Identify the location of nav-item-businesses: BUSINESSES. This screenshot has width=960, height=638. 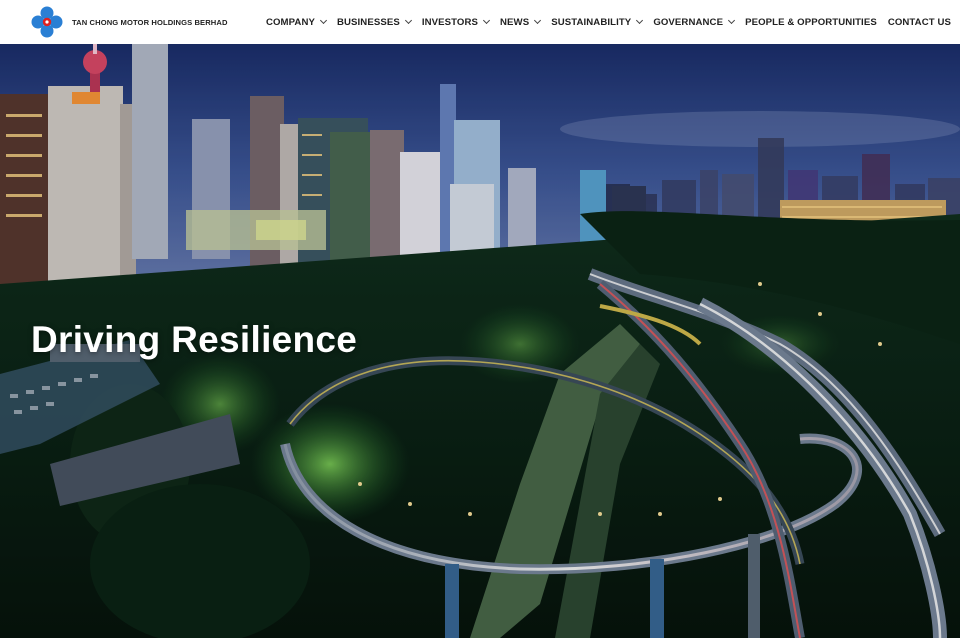
(374, 22).